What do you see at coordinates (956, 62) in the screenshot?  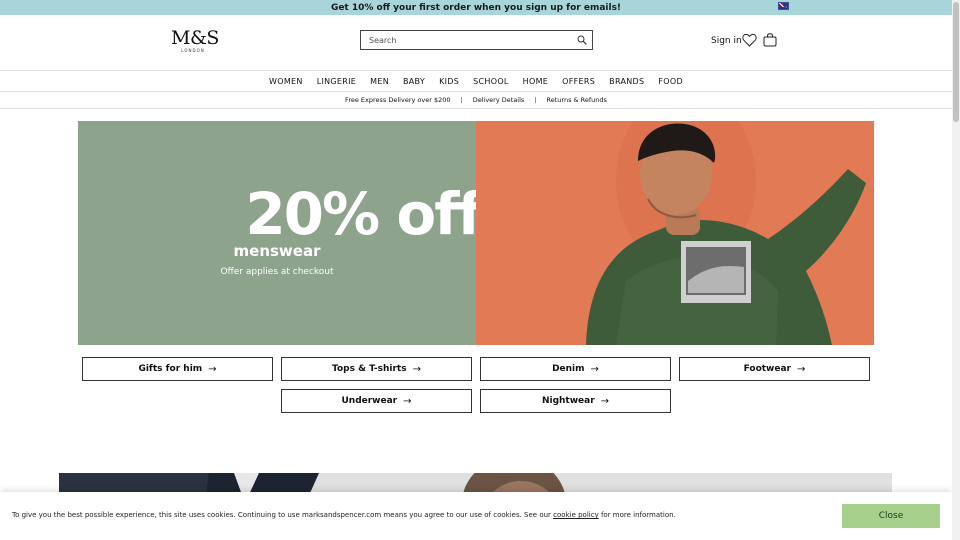 I see `scrollbar-thumb` at bounding box center [956, 62].